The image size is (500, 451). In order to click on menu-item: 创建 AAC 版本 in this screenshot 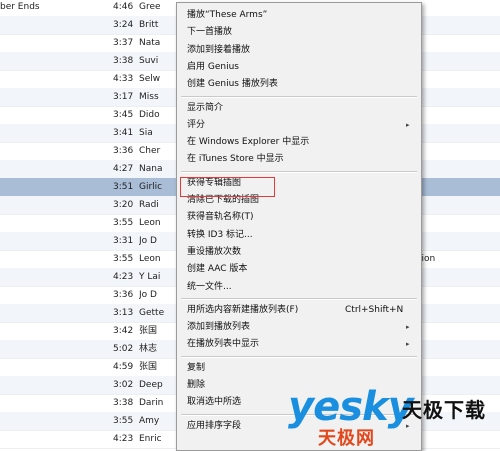, I will do `click(299, 269)`.